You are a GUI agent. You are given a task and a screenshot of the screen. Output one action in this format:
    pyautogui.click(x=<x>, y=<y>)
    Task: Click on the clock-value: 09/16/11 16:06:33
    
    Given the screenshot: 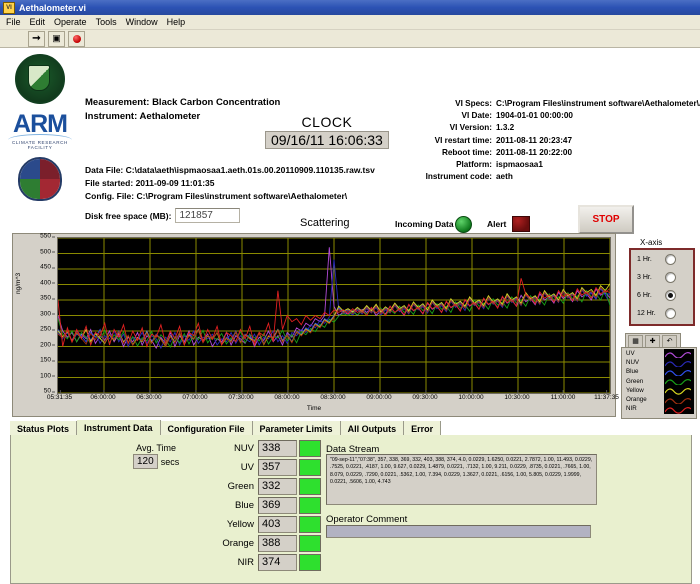 What is the action you would take?
    pyautogui.click(x=327, y=140)
    